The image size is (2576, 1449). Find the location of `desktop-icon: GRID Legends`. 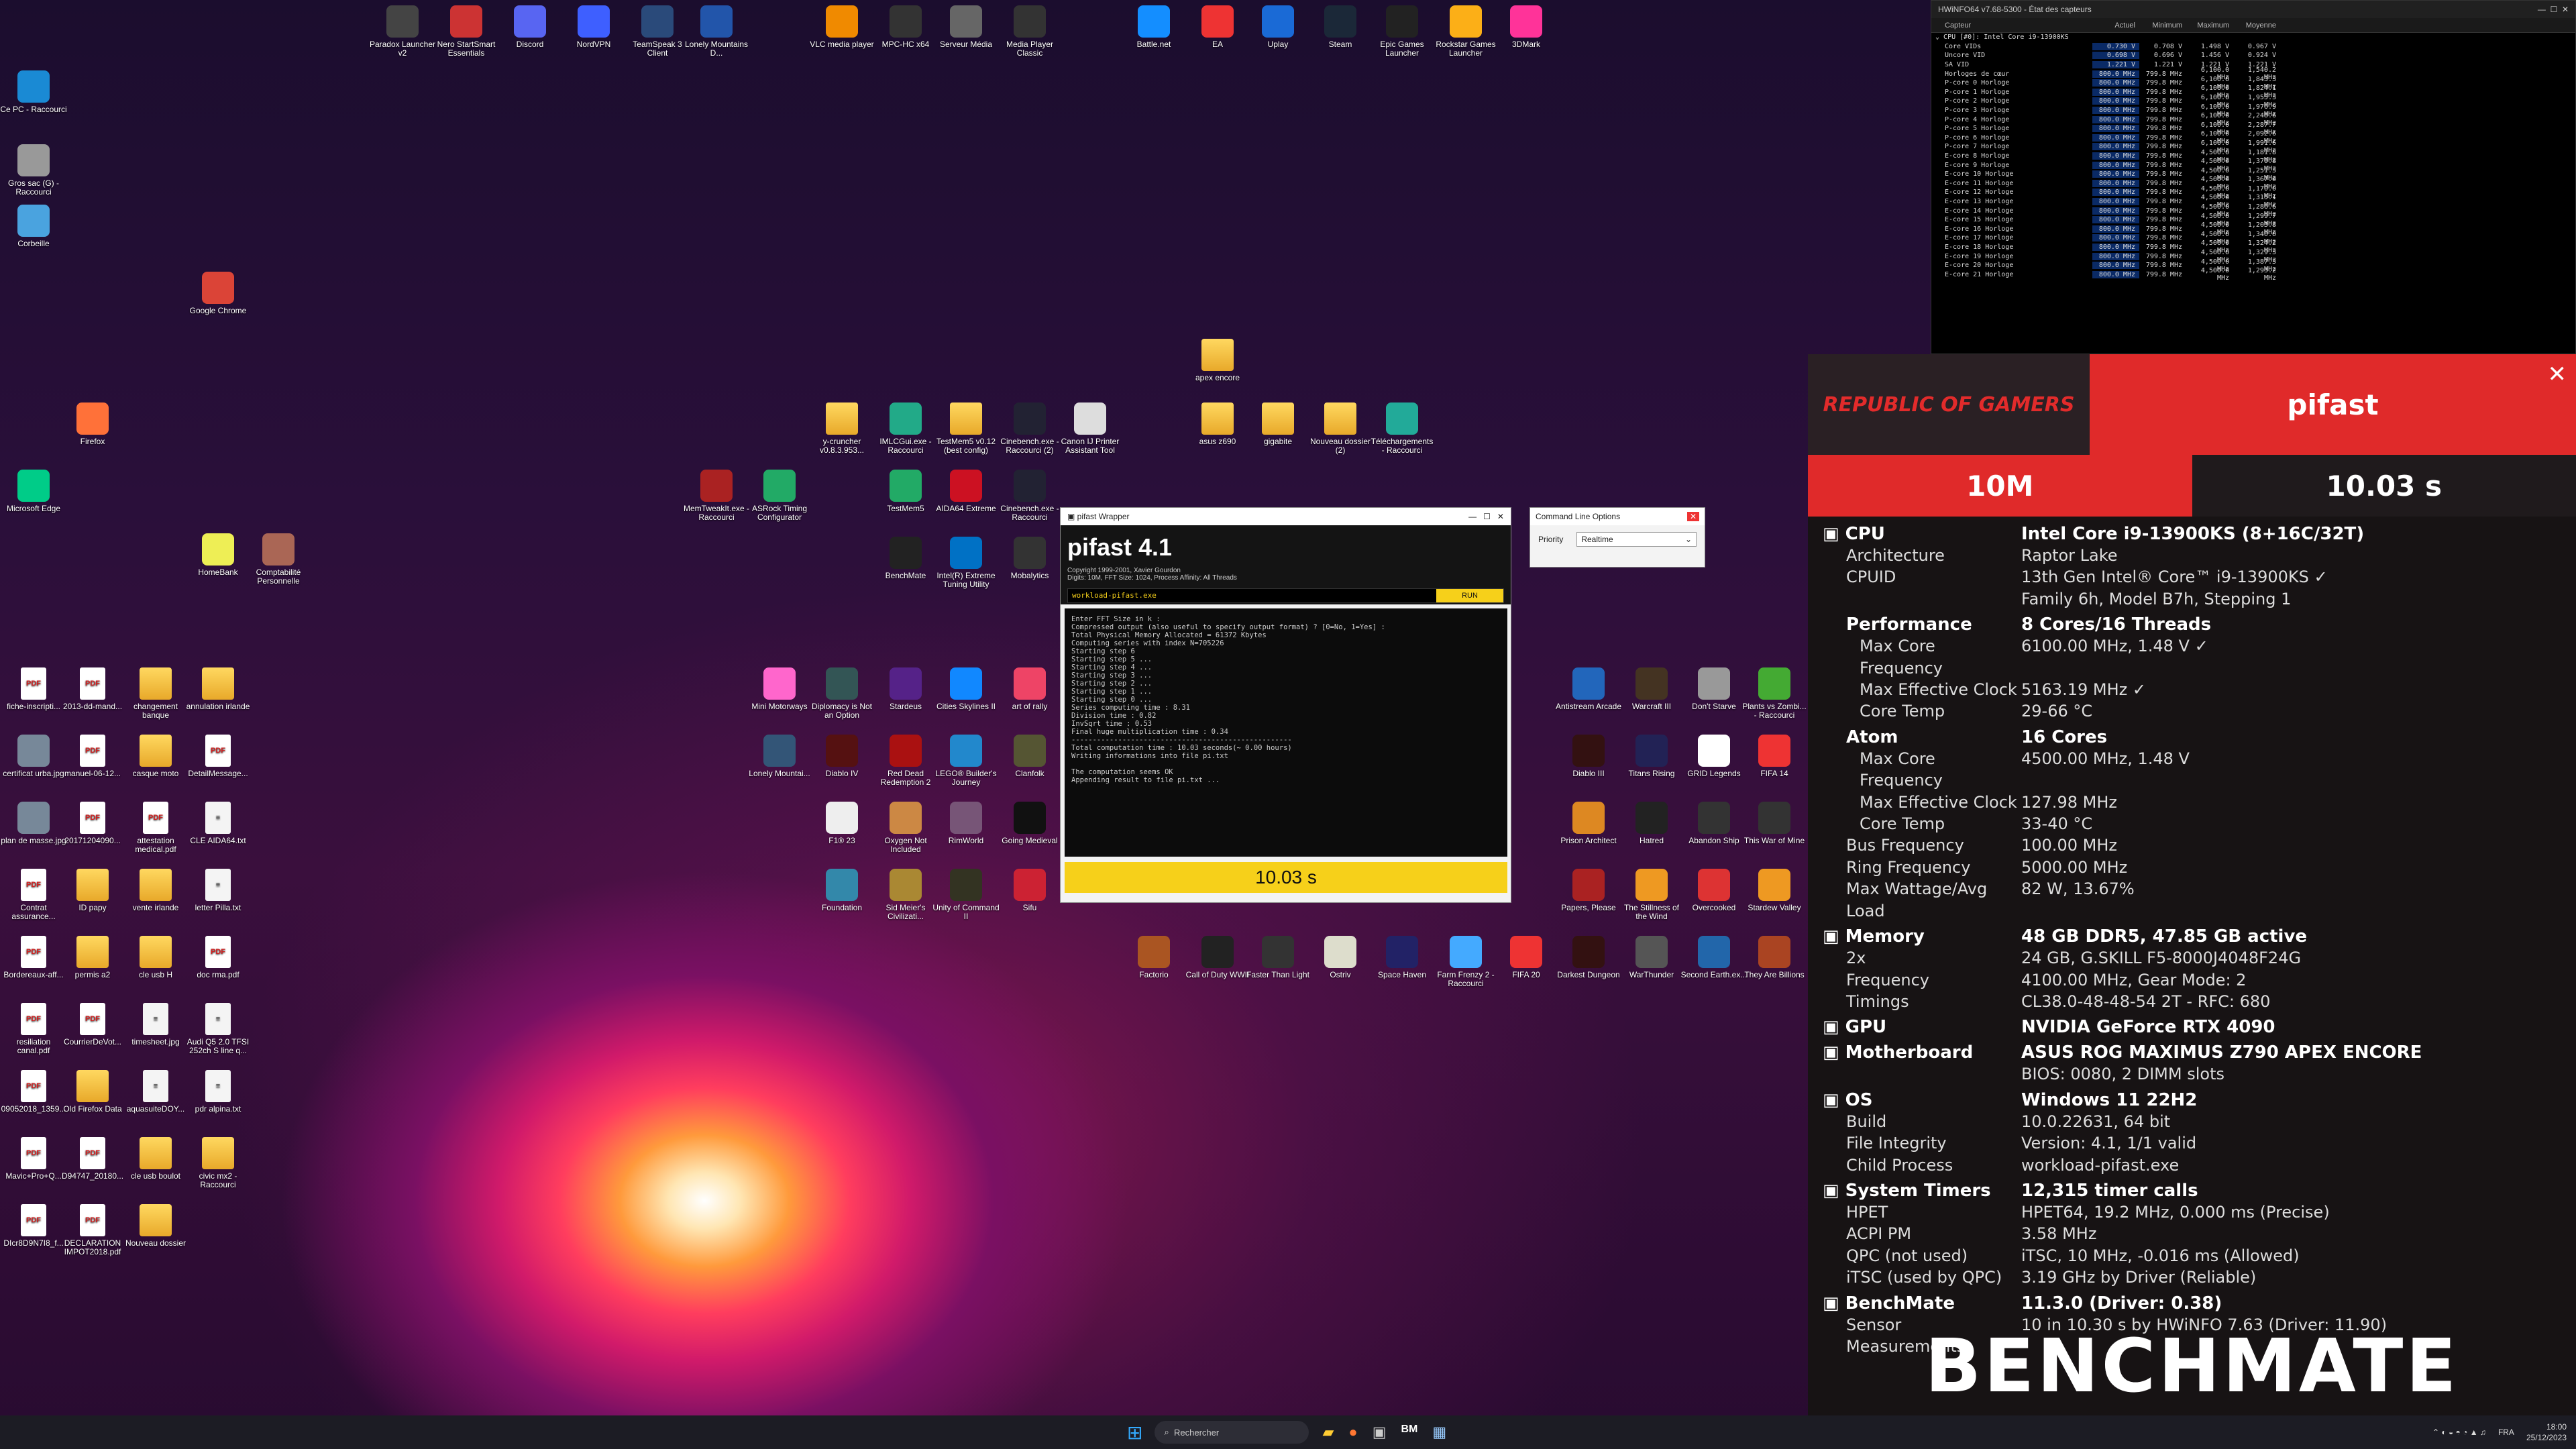

desktop-icon: GRID Legends is located at coordinates (1714, 756).